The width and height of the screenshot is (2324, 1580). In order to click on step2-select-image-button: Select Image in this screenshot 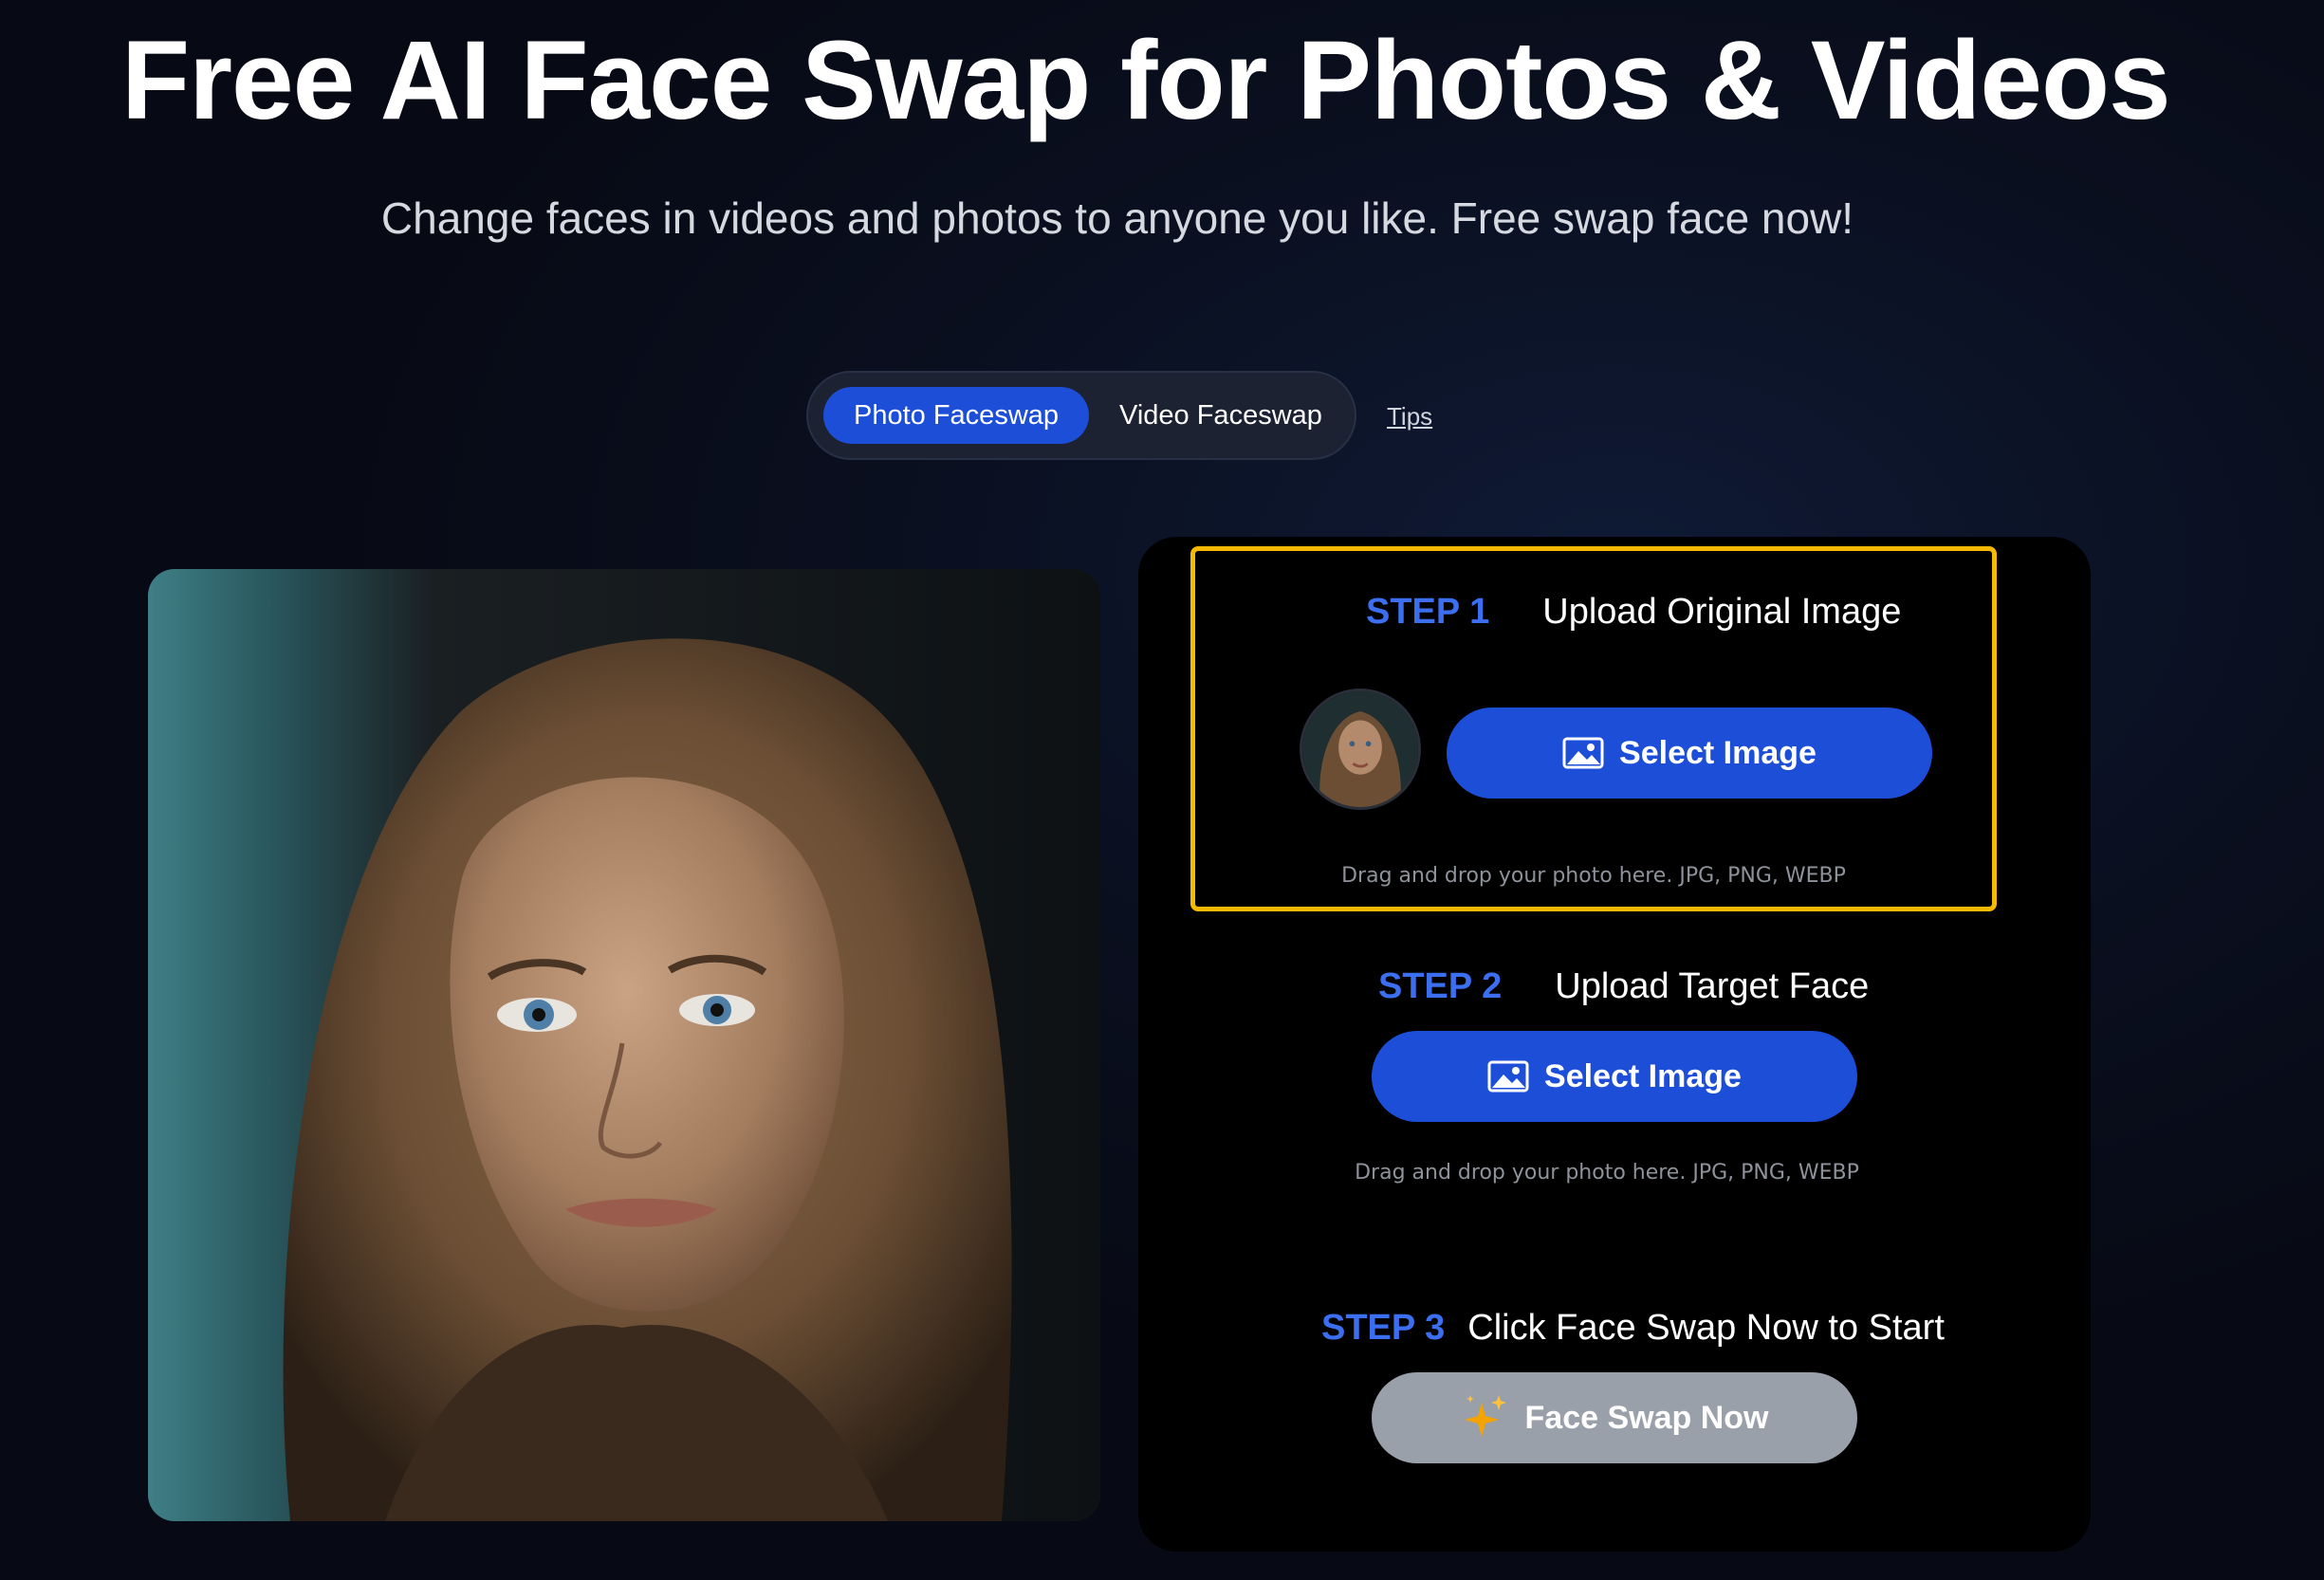, I will do `click(1614, 1077)`.